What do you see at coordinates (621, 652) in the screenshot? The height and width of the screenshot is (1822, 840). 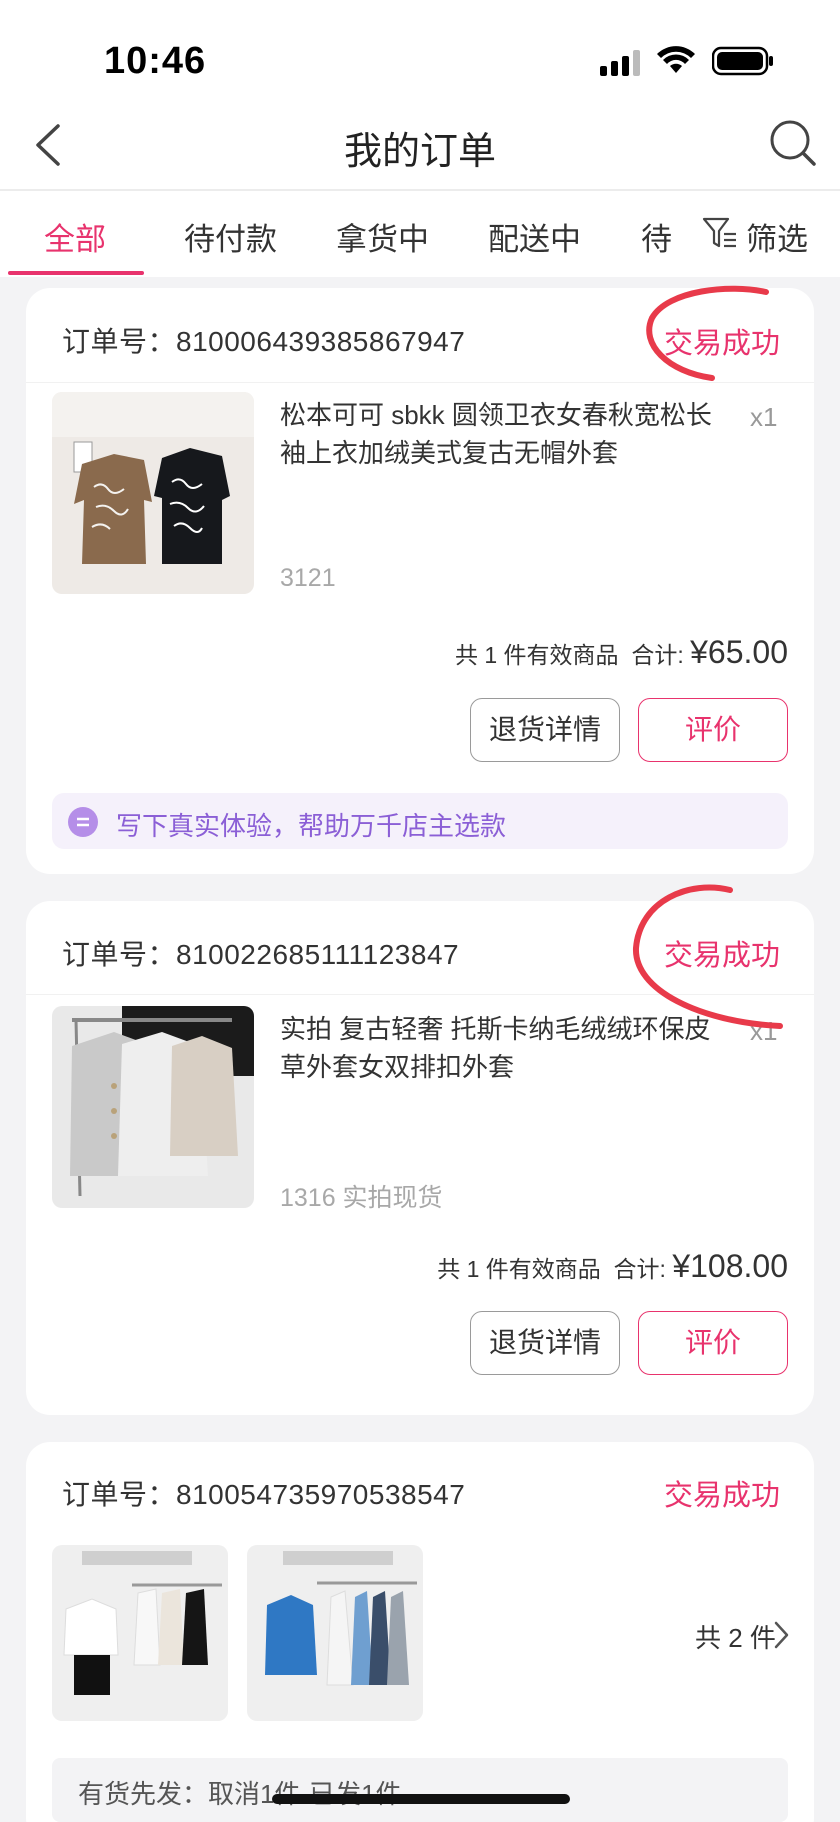 I see `order-summary: 共 1 件有效商品 合计: ¥65.00` at bounding box center [621, 652].